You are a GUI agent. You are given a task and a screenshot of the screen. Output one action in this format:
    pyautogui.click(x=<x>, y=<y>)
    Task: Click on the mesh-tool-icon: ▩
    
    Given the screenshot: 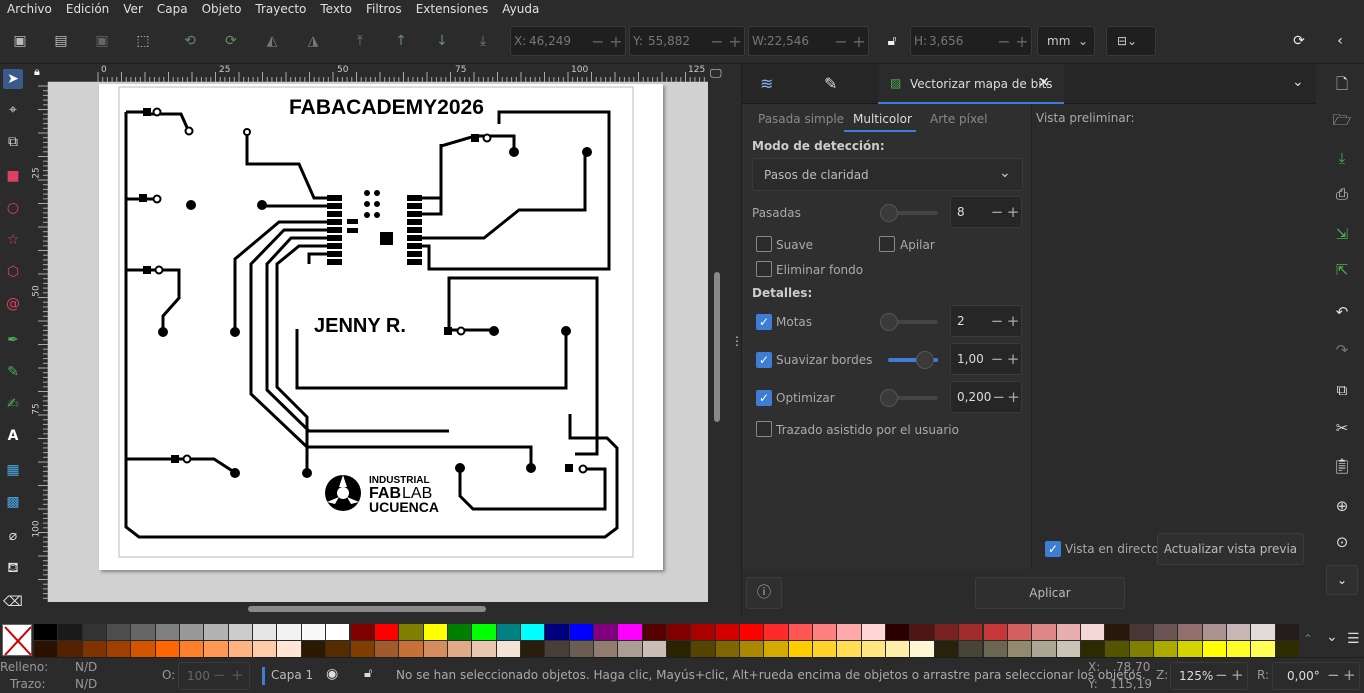 What is the action you would take?
    pyautogui.click(x=13, y=502)
    